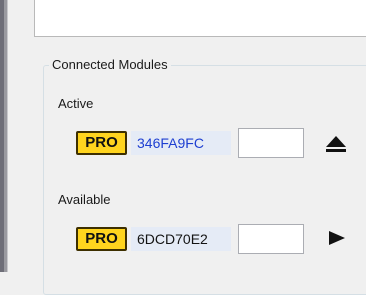 The height and width of the screenshot is (295, 366). I want to click on connect-button, so click(336, 239).